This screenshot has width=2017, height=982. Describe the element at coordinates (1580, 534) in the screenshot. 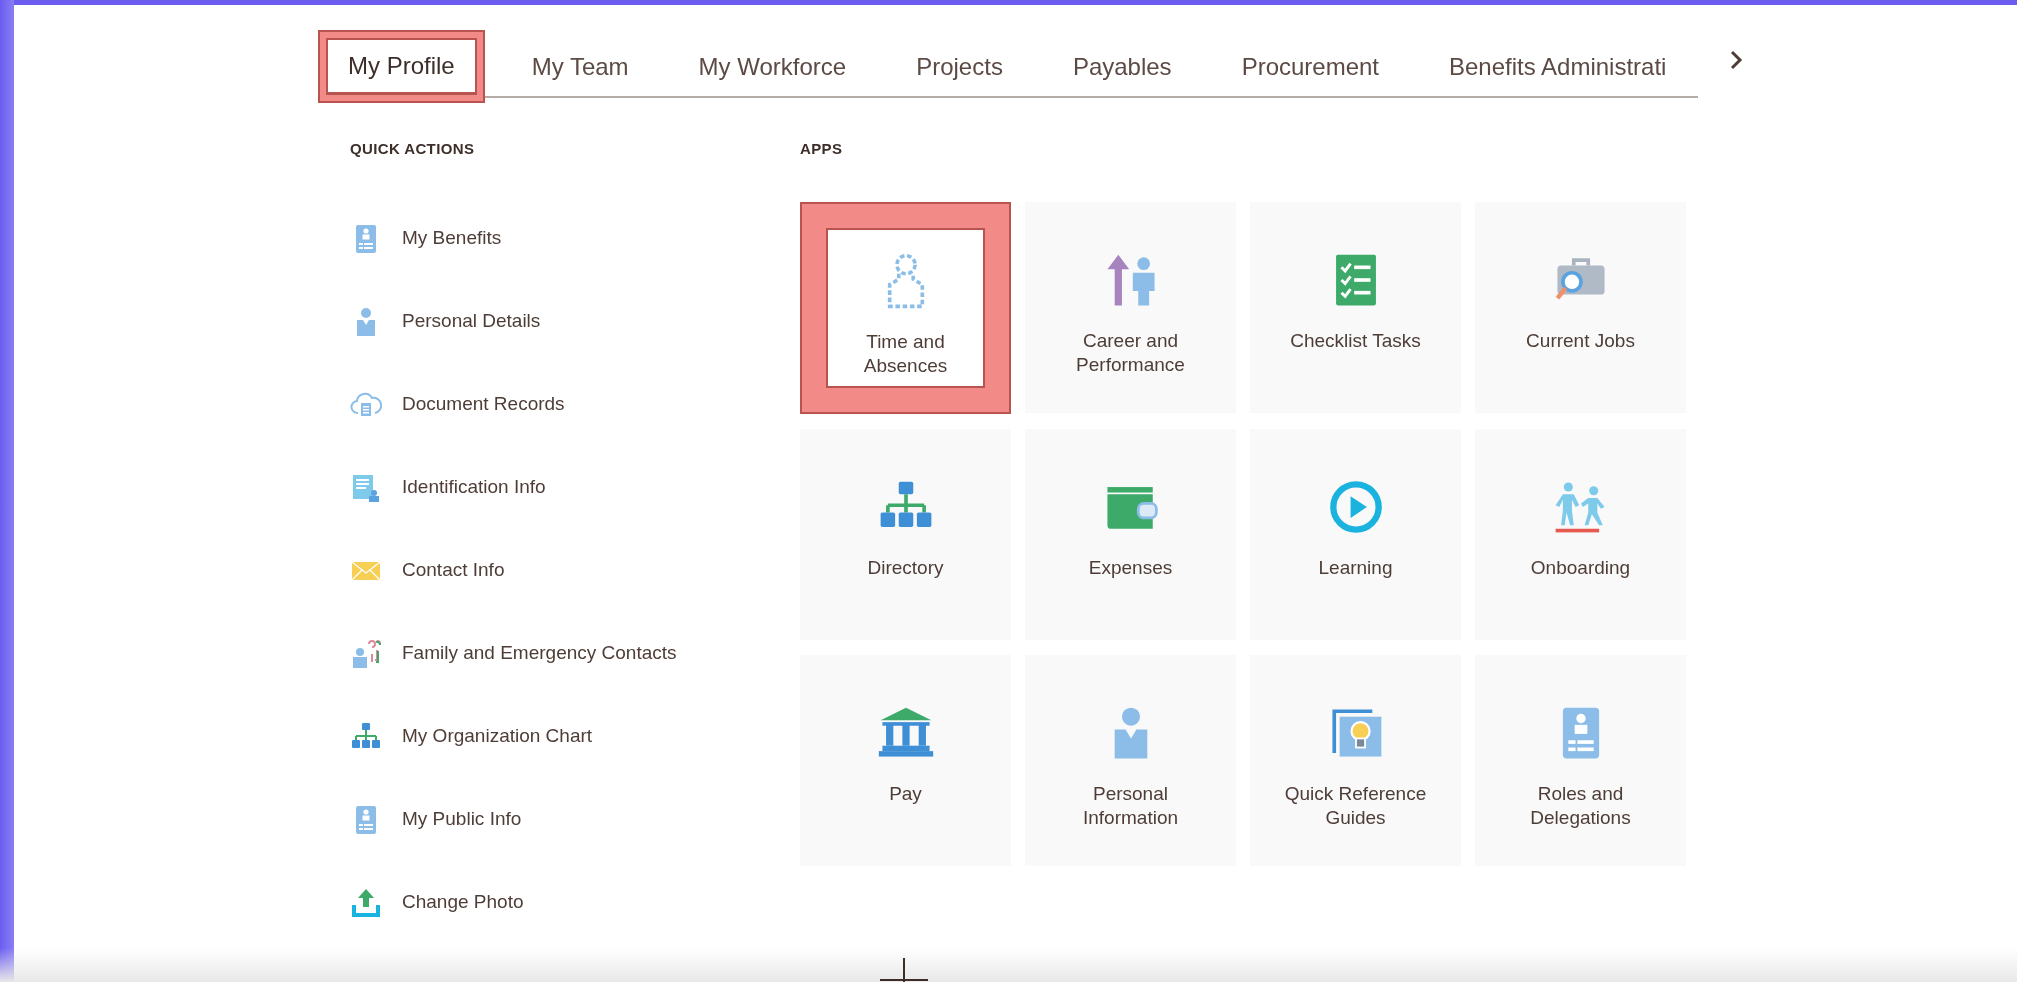

I see `app-tile: Onboarding` at that location.